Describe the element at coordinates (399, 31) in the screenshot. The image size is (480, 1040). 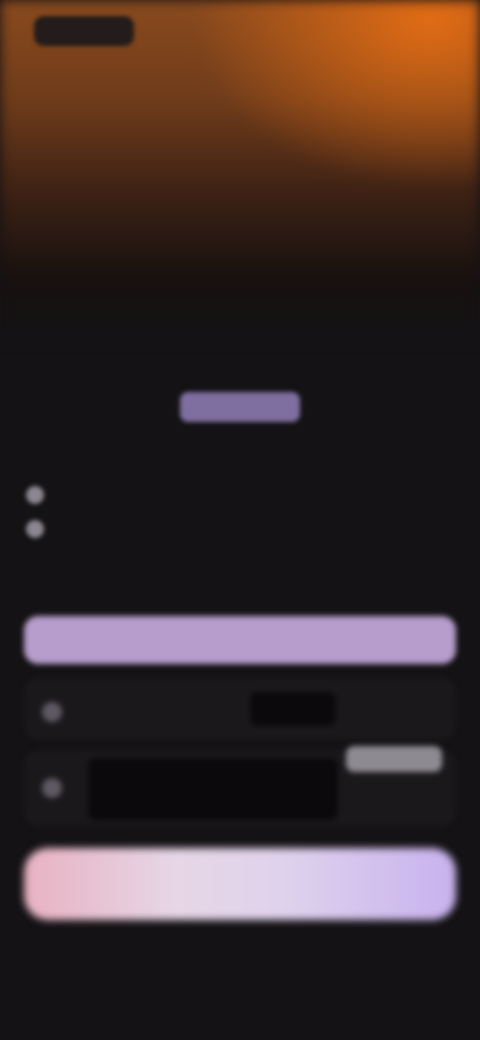
I see `top-right-link` at that location.